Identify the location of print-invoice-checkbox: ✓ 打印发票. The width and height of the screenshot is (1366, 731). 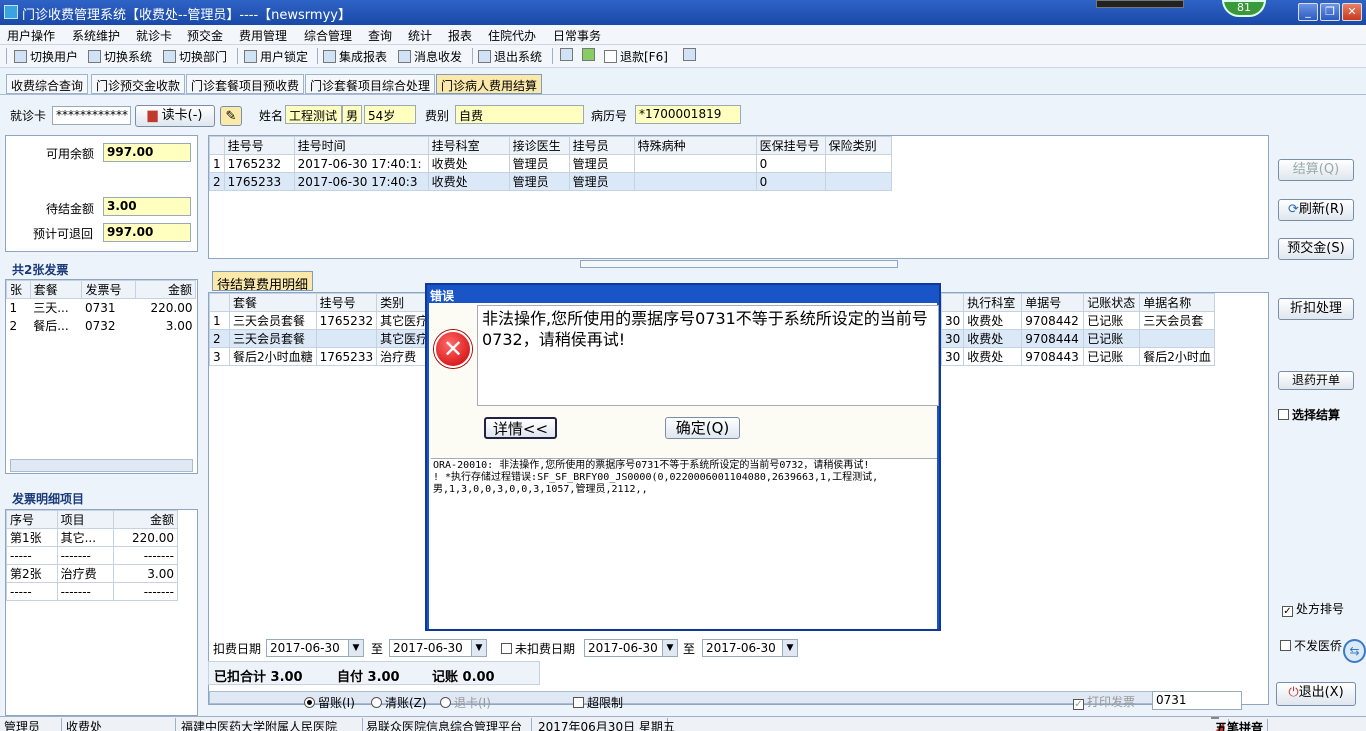
(1104, 701).